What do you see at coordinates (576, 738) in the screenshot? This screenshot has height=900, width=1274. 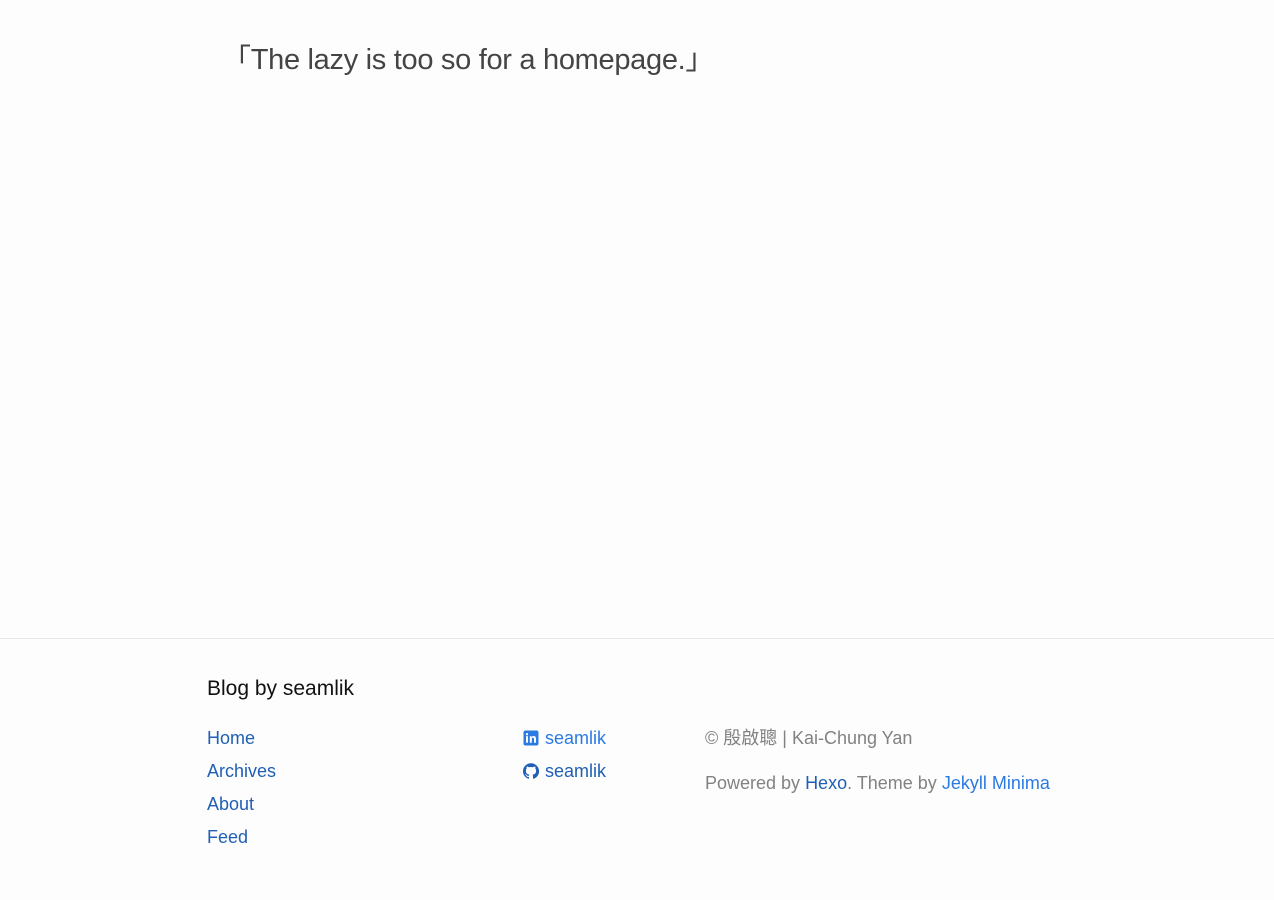 I see `linkedin-label: seamlik` at bounding box center [576, 738].